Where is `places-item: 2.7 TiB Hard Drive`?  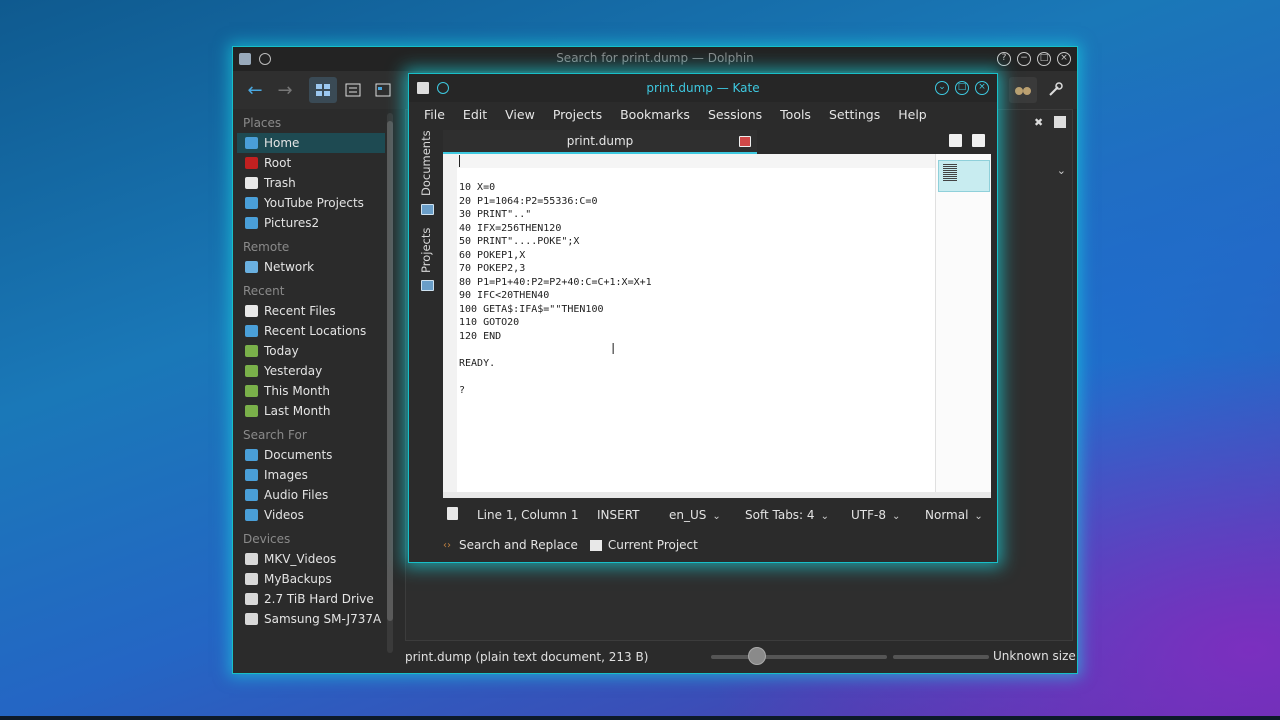 places-item: 2.7 TiB Hard Drive is located at coordinates (311, 599).